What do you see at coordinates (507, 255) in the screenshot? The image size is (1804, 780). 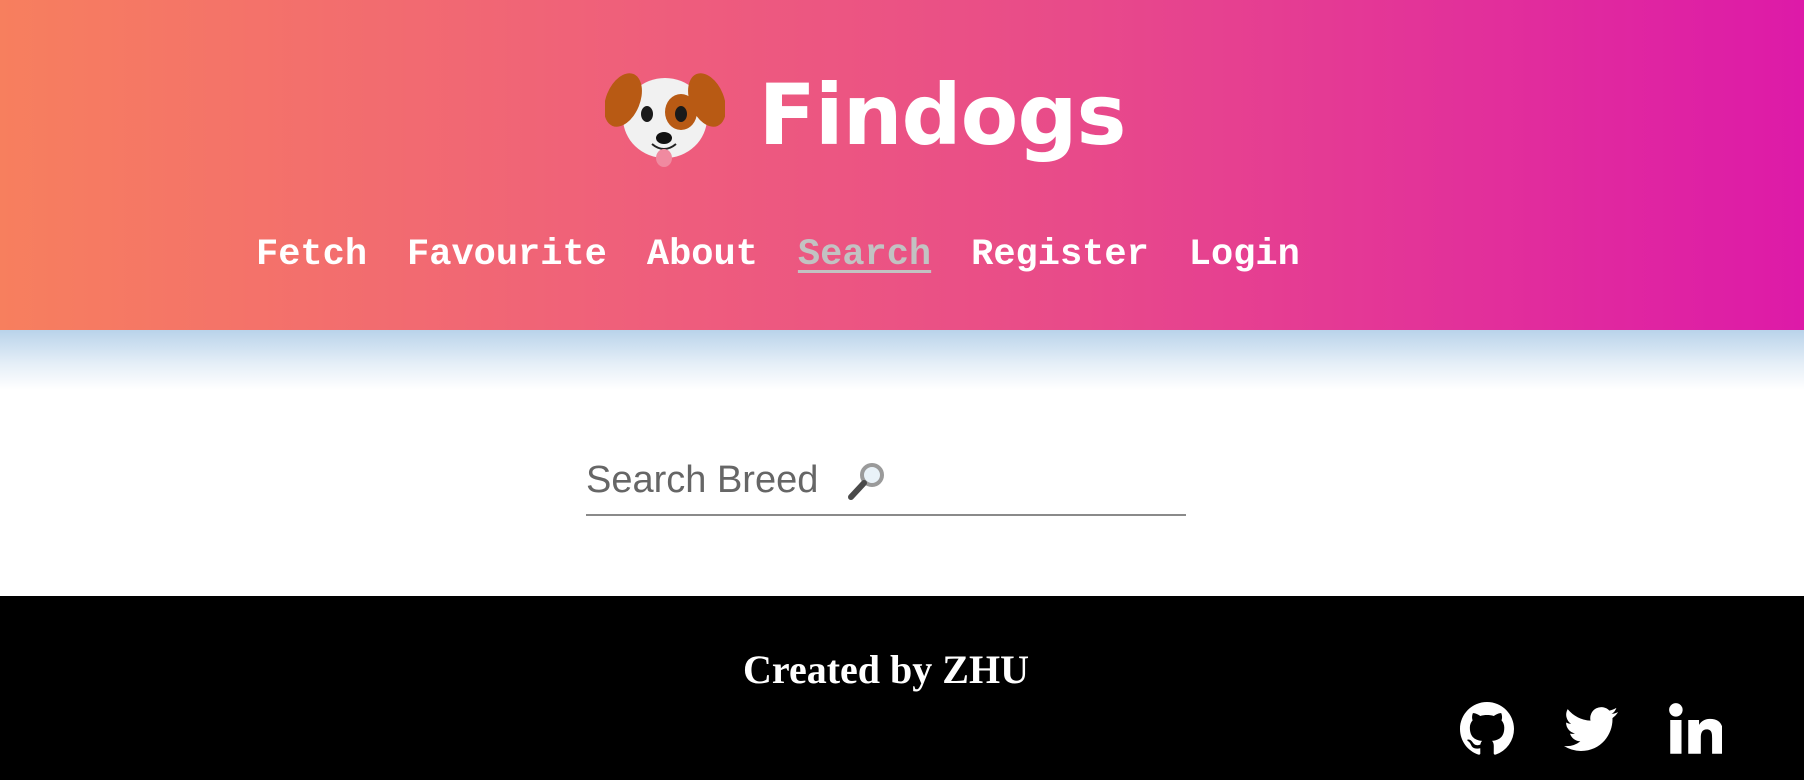 I see `nav-favourite: Favourite` at bounding box center [507, 255].